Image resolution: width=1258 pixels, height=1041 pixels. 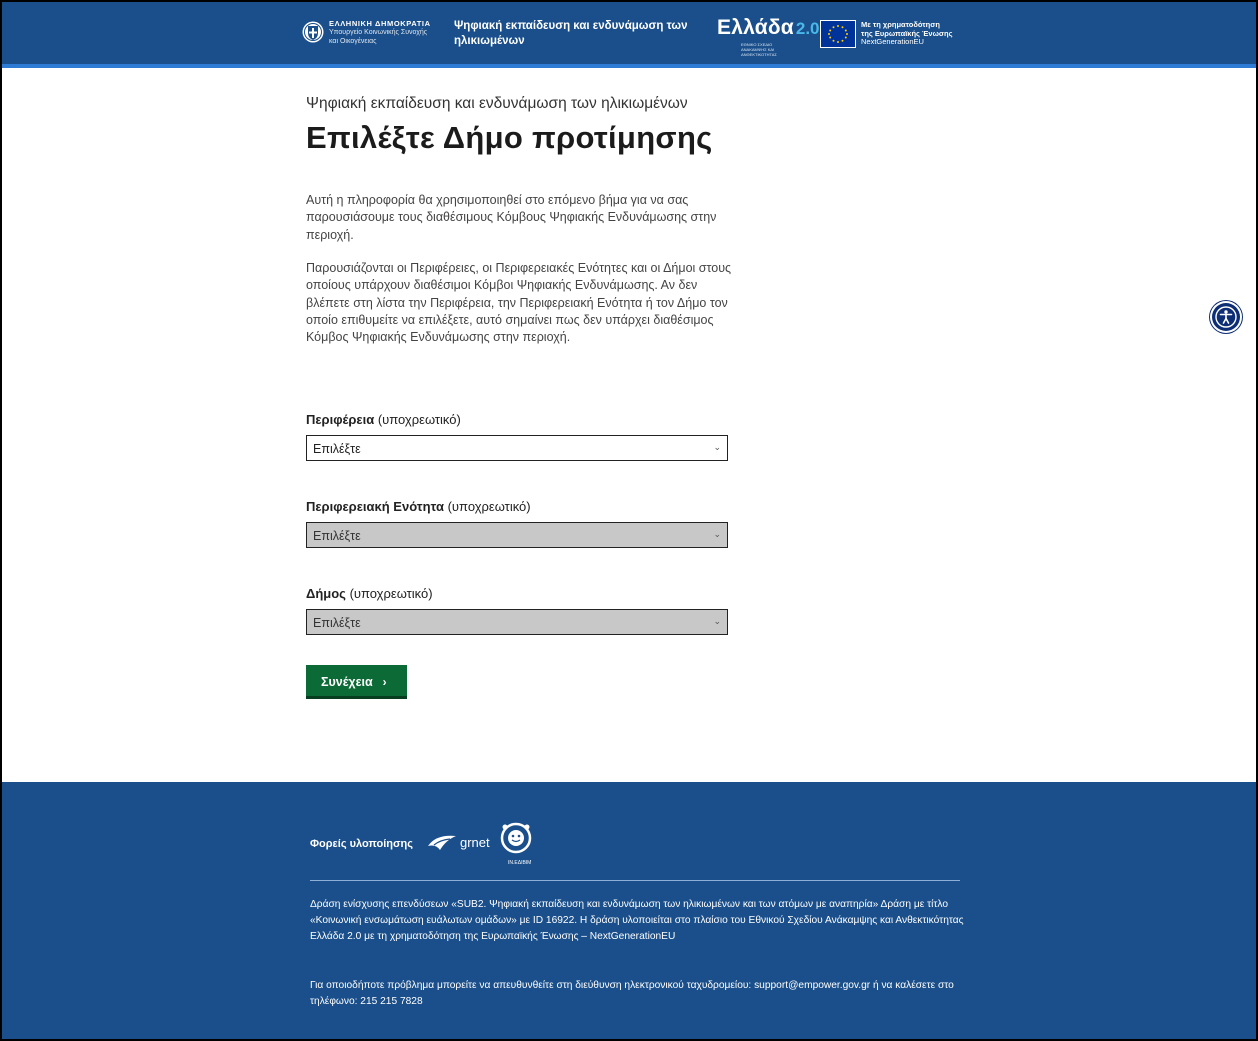 I want to click on municipality-label-text: Δήμος, so click(x=326, y=593).